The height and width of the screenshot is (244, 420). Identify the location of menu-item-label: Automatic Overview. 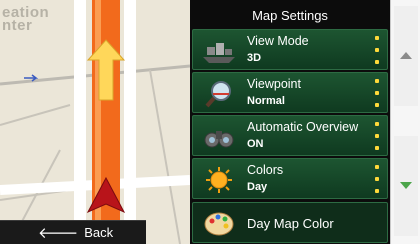
(303, 127).